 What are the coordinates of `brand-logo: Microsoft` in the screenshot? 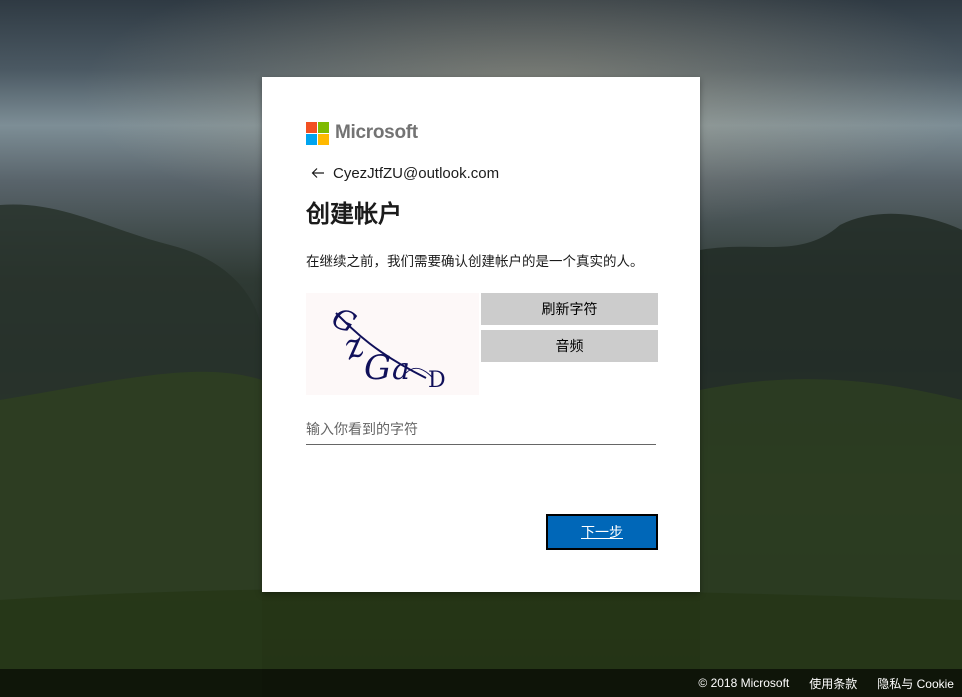 It's located at (481, 133).